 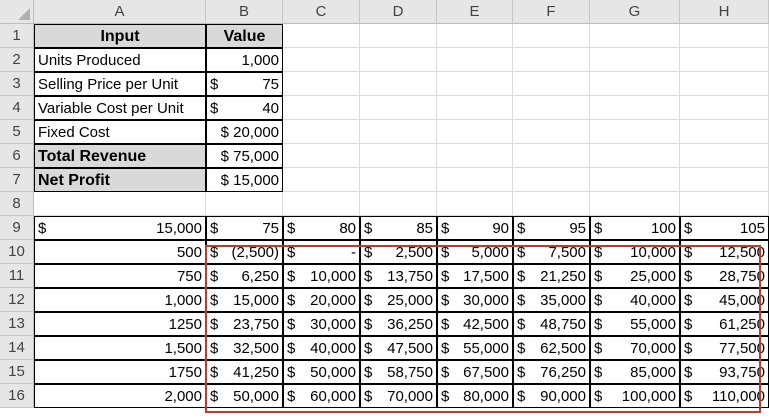 What do you see at coordinates (17, 132) in the screenshot?
I see `row-header-5: 5` at bounding box center [17, 132].